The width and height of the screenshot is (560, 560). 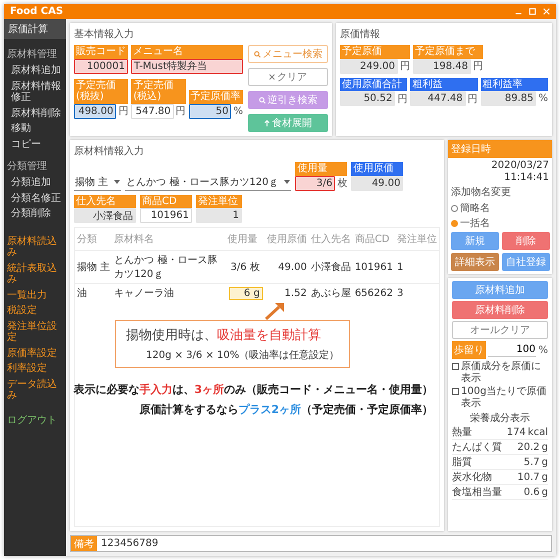 What do you see at coordinates (35, 415) in the screenshot?
I see `logout-link: ログアウト` at bounding box center [35, 415].